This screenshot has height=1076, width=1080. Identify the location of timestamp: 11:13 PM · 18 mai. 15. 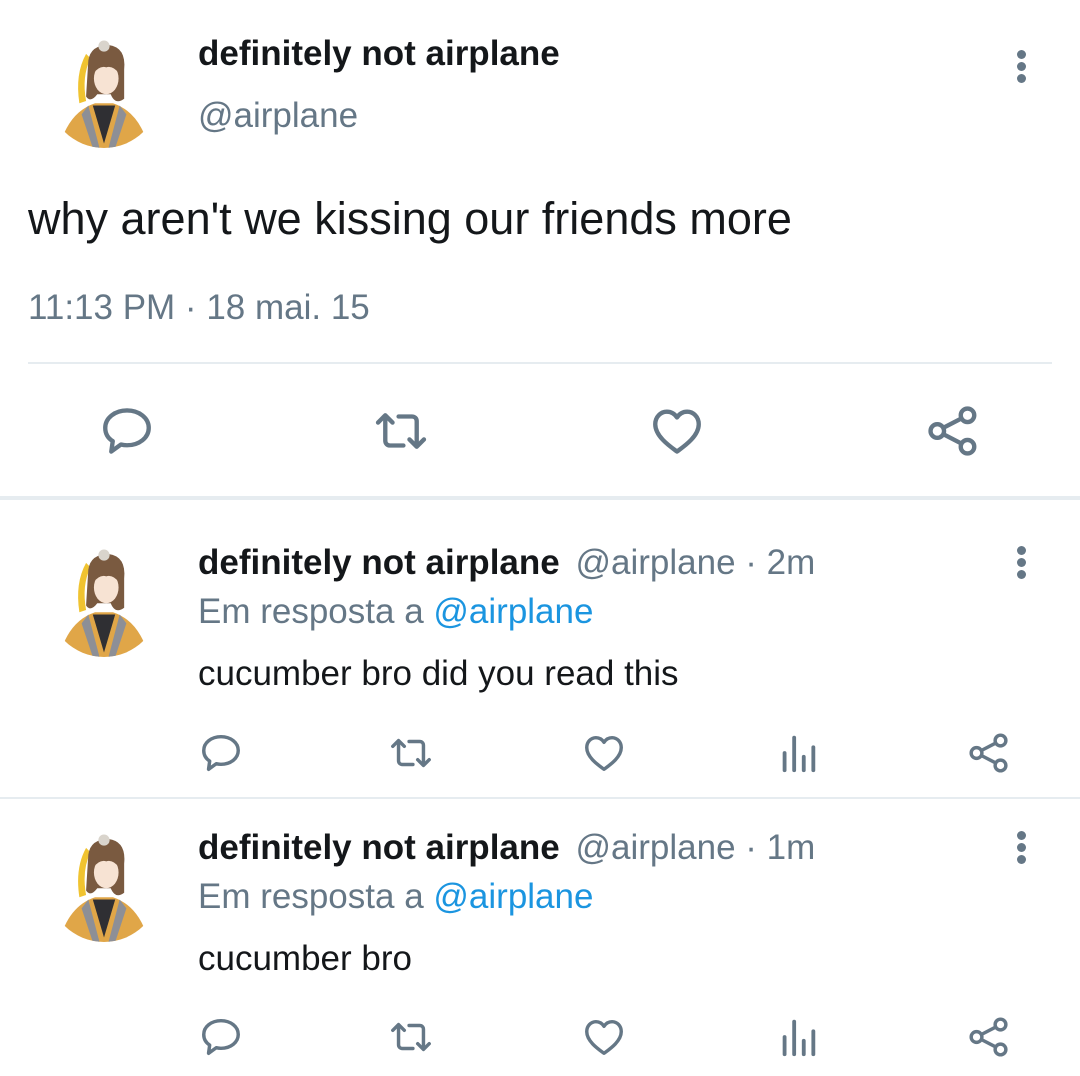
(199, 308).